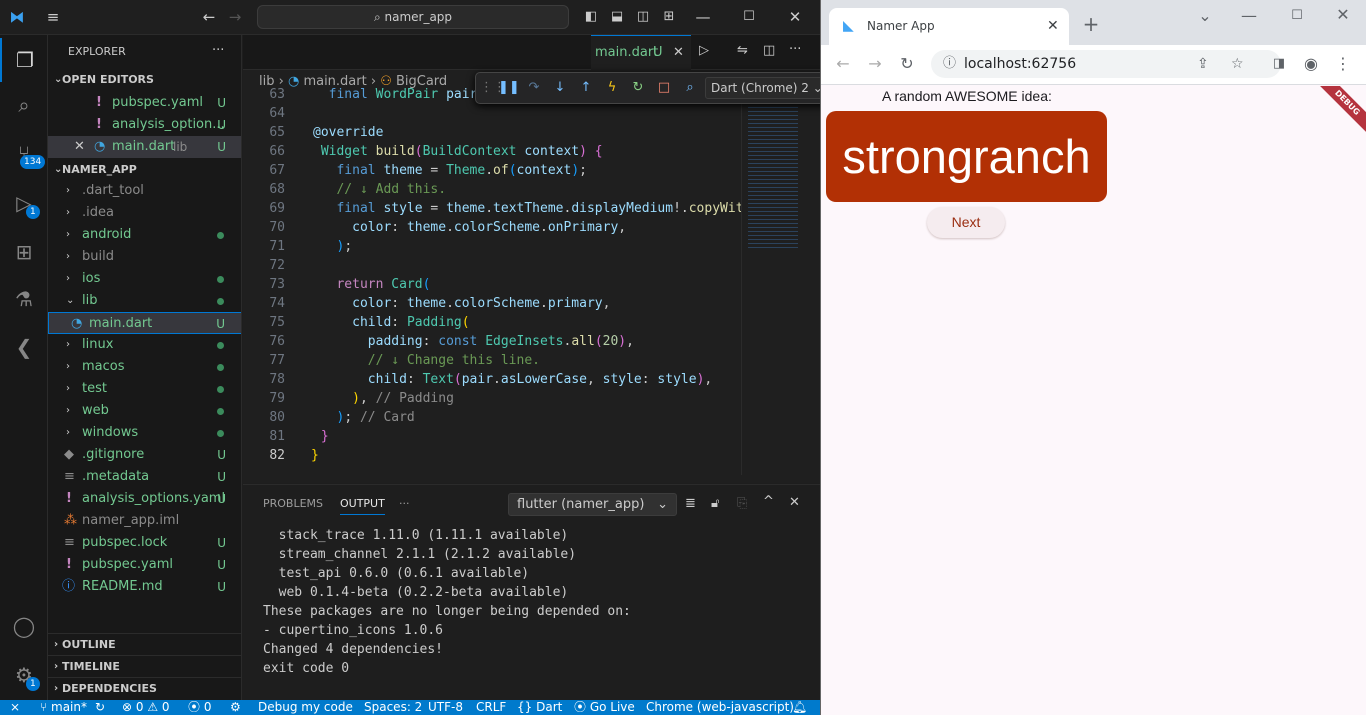  What do you see at coordinates (749, 17) in the screenshot?
I see `maximize-icon: ☐` at bounding box center [749, 17].